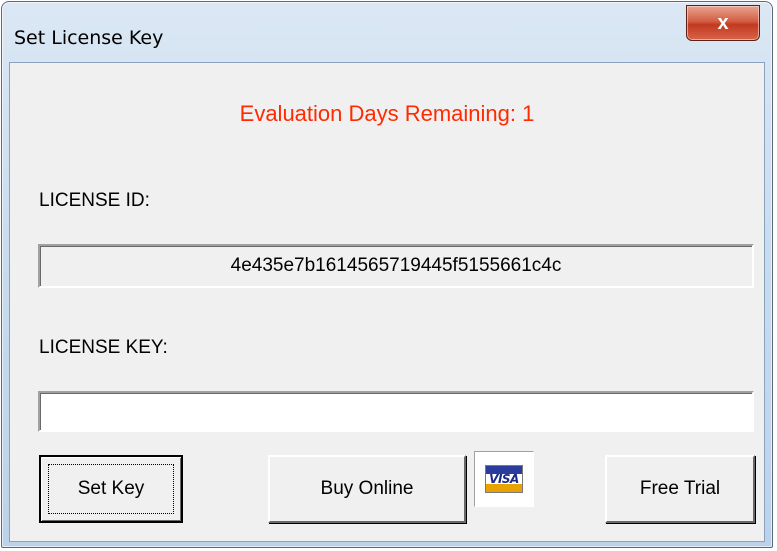 Image resolution: width=777 pixels, height=551 pixels. I want to click on visa-card-icon: VISA, so click(504, 479).